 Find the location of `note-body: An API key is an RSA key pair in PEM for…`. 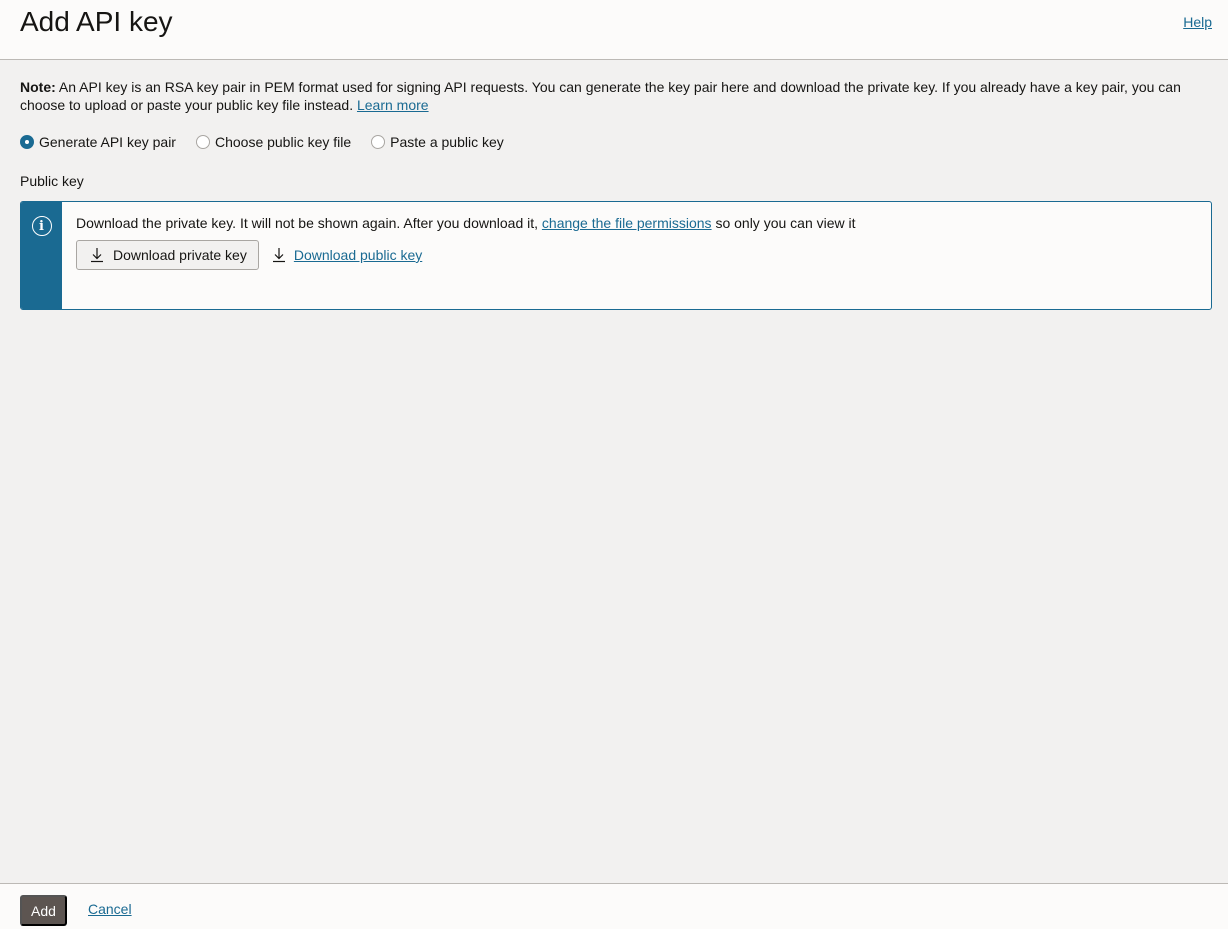

note-body: An API key is an RSA key pair in PEM for… is located at coordinates (600, 96).